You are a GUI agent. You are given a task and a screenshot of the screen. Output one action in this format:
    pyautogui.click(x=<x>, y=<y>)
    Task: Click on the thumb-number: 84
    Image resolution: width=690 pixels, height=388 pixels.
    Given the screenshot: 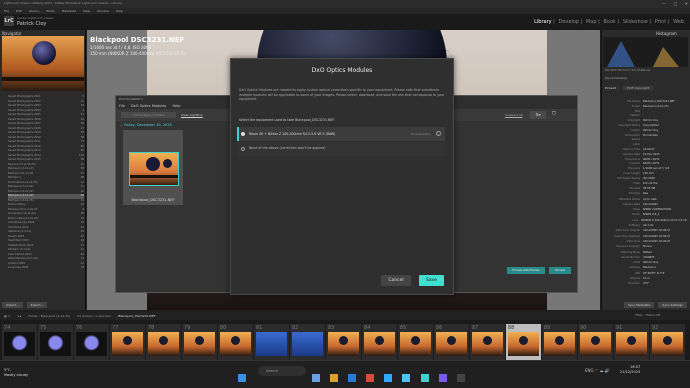 What is the action you would take?
    pyautogui.click(x=367, y=328)
    